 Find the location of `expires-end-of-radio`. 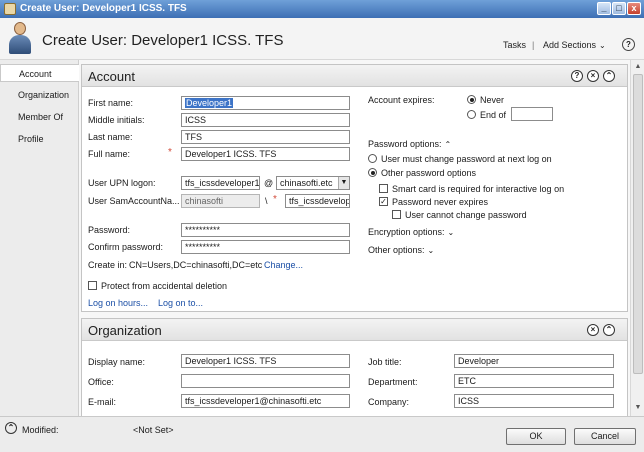

expires-end-of-radio is located at coordinates (471, 114).